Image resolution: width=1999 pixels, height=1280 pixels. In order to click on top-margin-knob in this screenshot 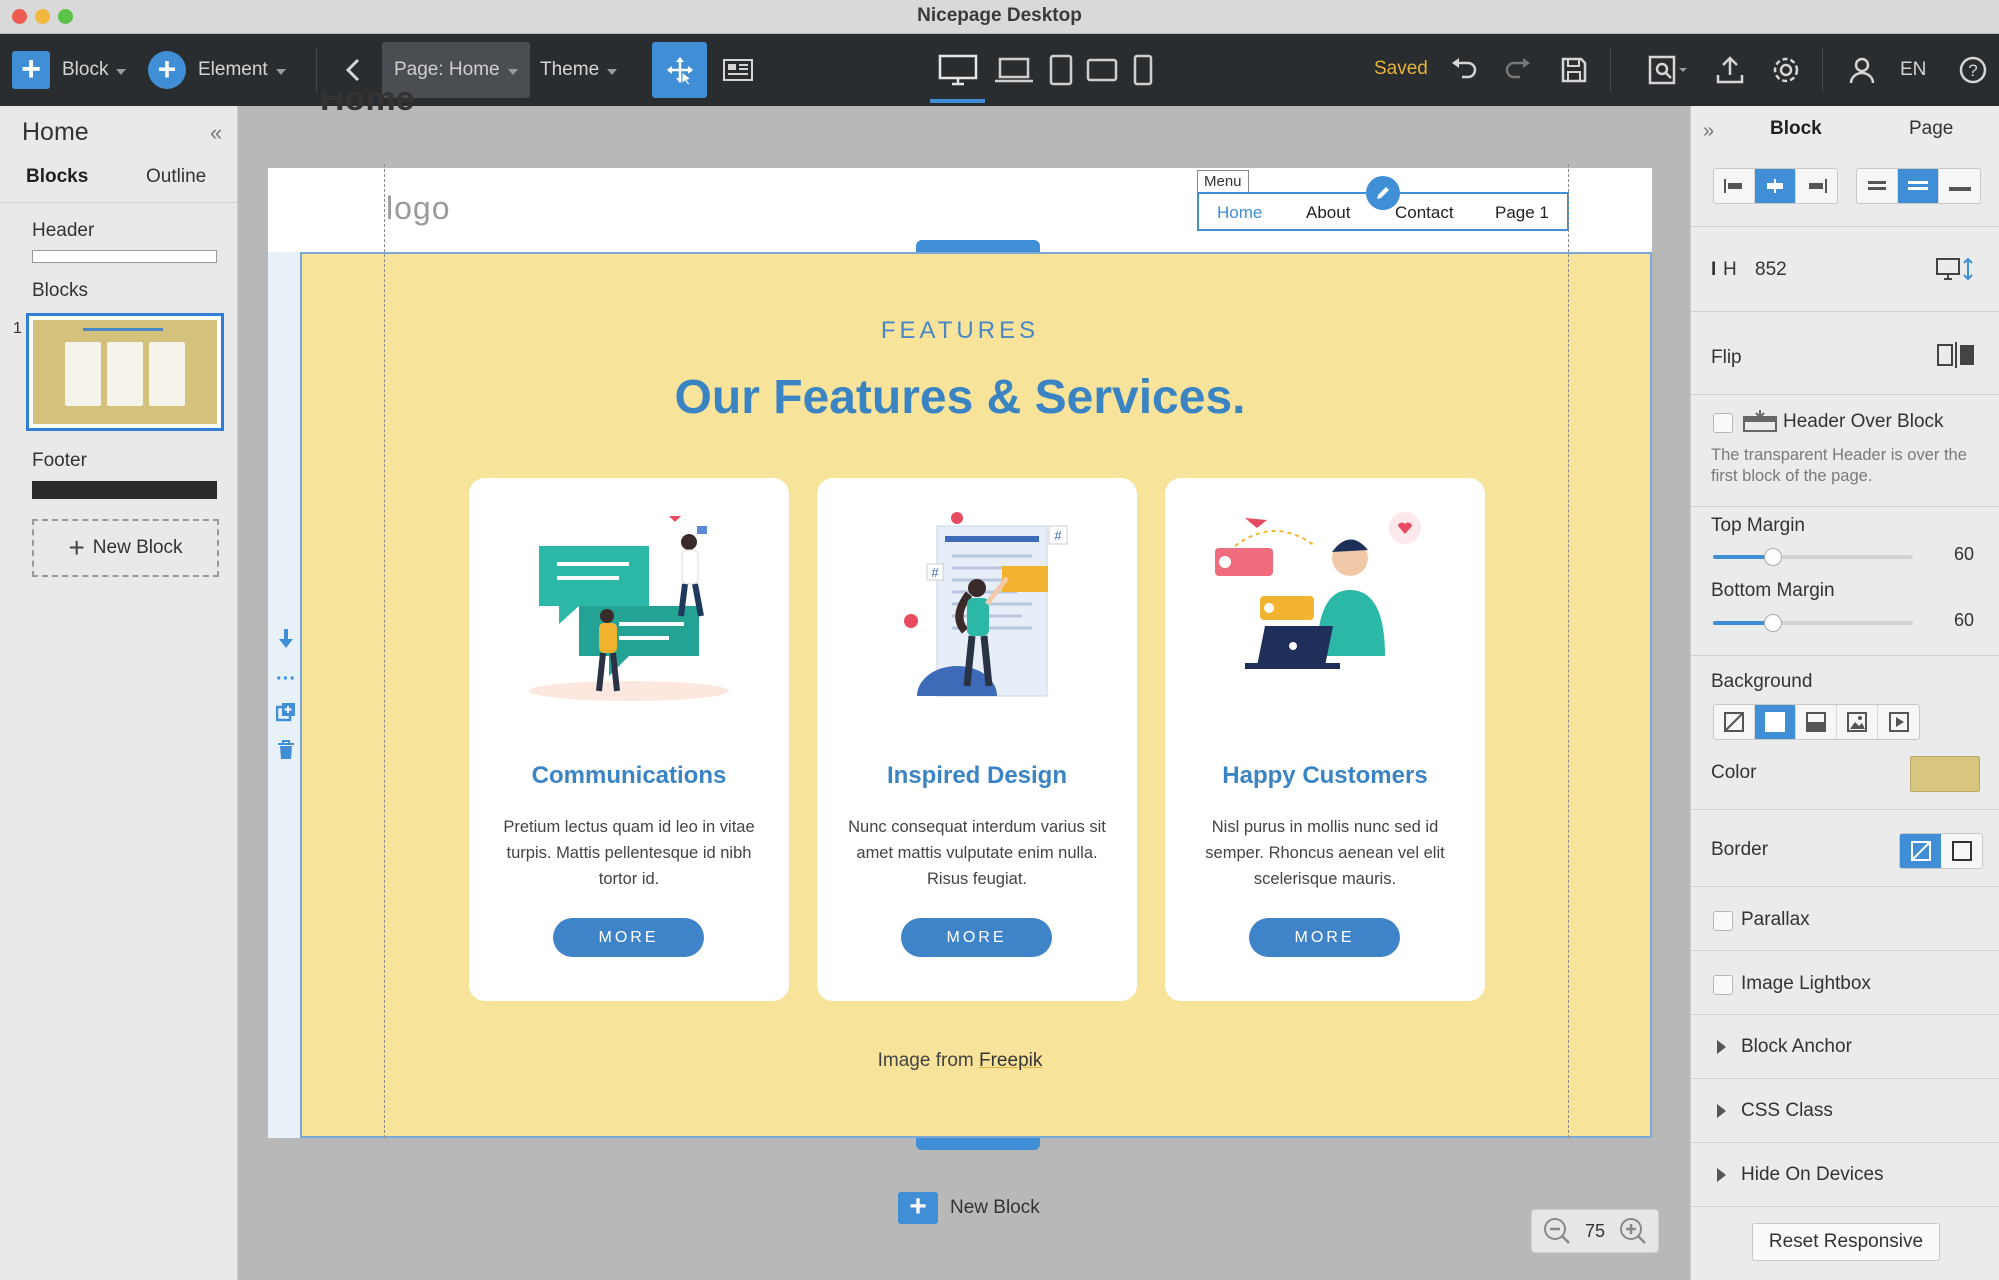, I will do `click(1773, 557)`.